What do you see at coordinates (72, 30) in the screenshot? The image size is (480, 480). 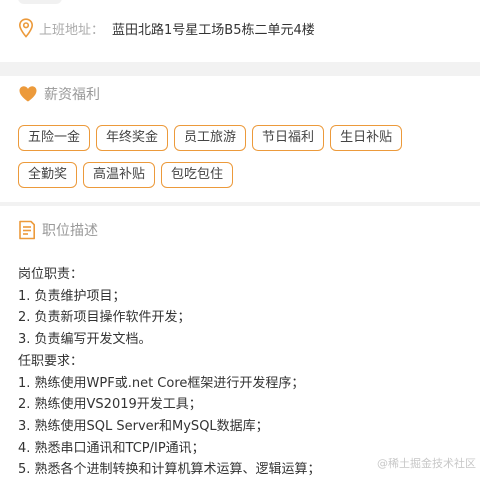 I see `address-label: 上班地址：` at bounding box center [72, 30].